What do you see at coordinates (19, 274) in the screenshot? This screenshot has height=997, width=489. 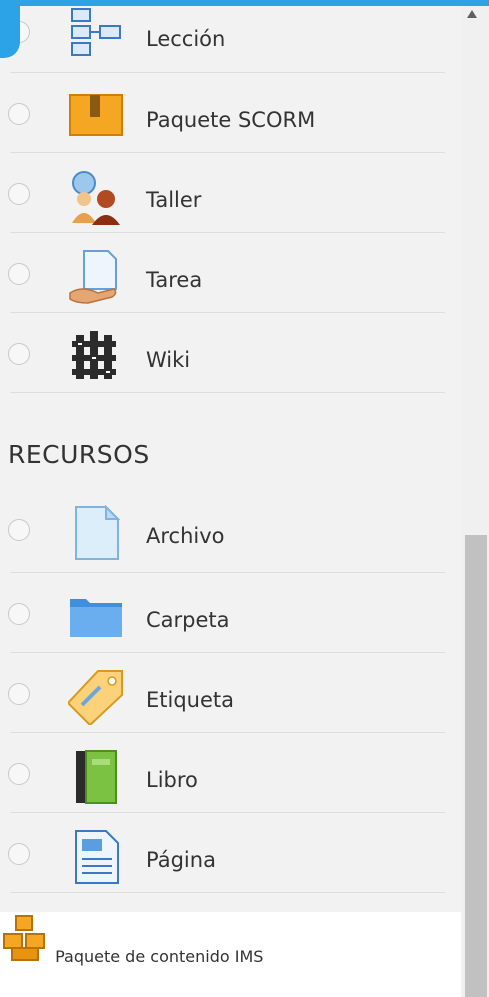 I see `radio-tarea` at bounding box center [19, 274].